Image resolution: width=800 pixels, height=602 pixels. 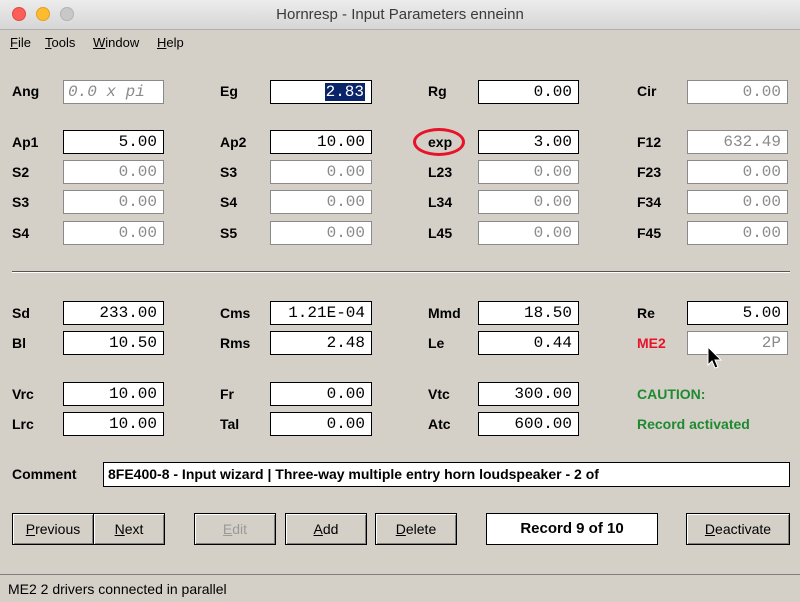 What do you see at coordinates (572, 529) in the screenshot?
I see `record-indicator: Record 9 of 10` at bounding box center [572, 529].